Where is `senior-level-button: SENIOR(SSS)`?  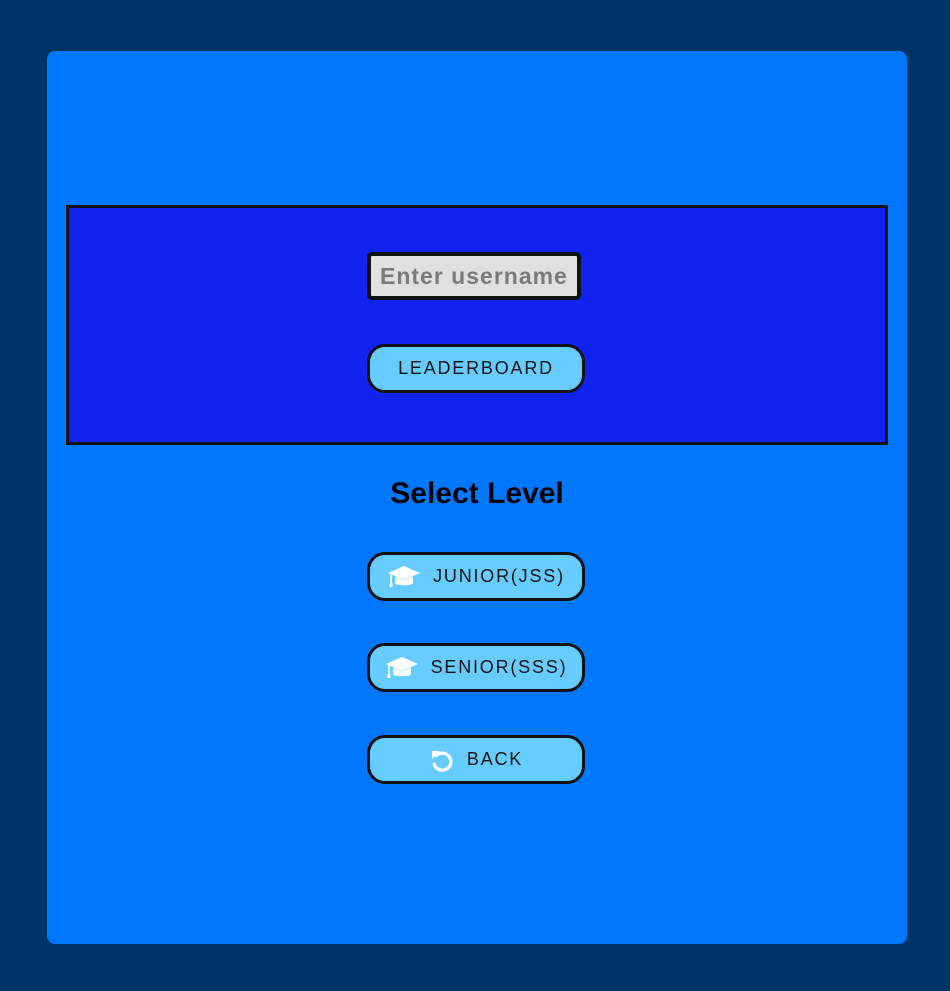
senior-level-button: SENIOR(SSS) is located at coordinates (476, 667).